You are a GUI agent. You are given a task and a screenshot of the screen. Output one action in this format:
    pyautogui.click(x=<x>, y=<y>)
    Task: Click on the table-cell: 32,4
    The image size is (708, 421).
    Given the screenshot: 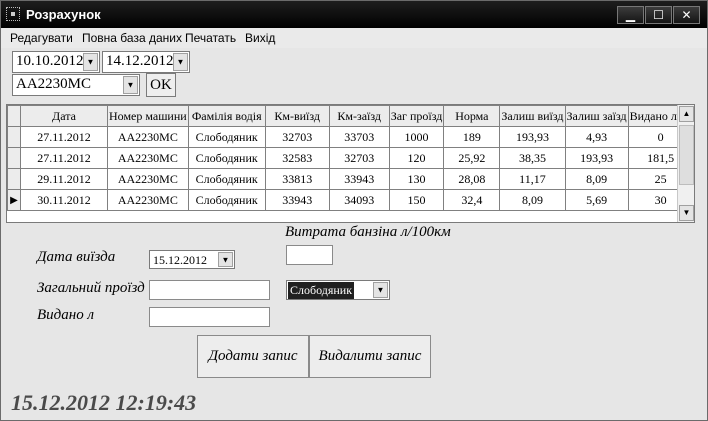 What is the action you would take?
    pyautogui.click(x=472, y=200)
    